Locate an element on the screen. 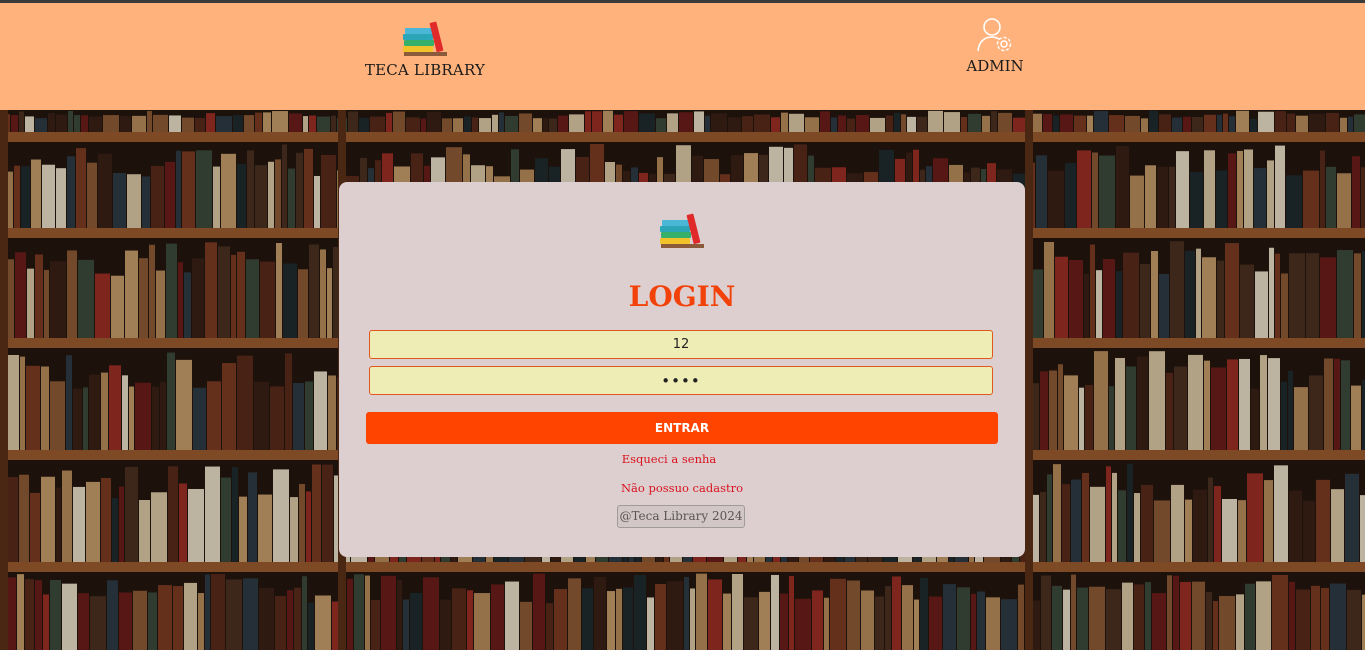 Image resolution: width=1365 pixels, height=650 pixels. user-gear-icon is located at coordinates (994, 35).